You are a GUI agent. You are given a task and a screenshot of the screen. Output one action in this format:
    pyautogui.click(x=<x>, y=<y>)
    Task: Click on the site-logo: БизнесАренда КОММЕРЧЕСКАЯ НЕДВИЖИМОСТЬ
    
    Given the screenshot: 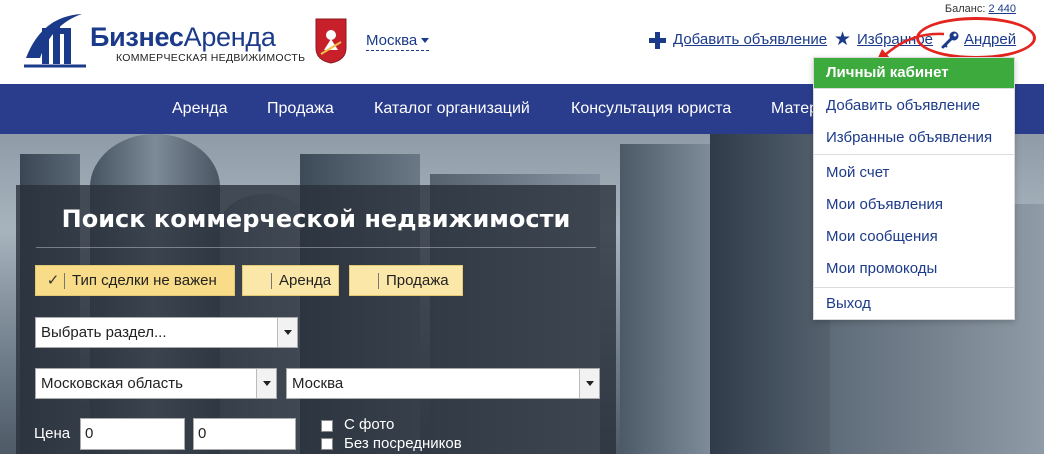 What is the action you would take?
    pyautogui.click(x=163, y=39)
    